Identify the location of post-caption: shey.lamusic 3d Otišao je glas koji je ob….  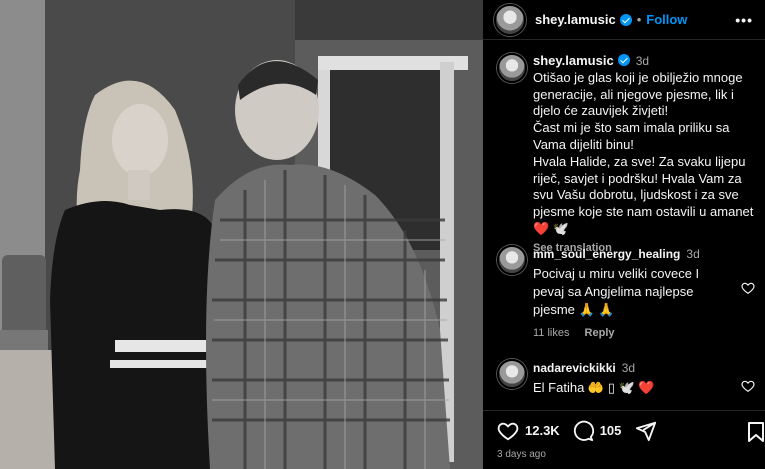
(628, 155).